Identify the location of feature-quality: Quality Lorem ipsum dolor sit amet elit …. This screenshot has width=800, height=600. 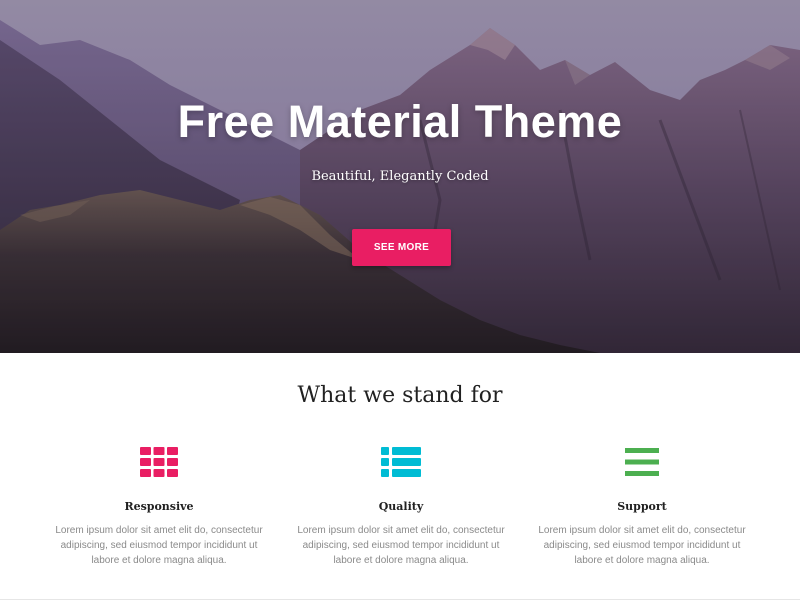
(401, 506).